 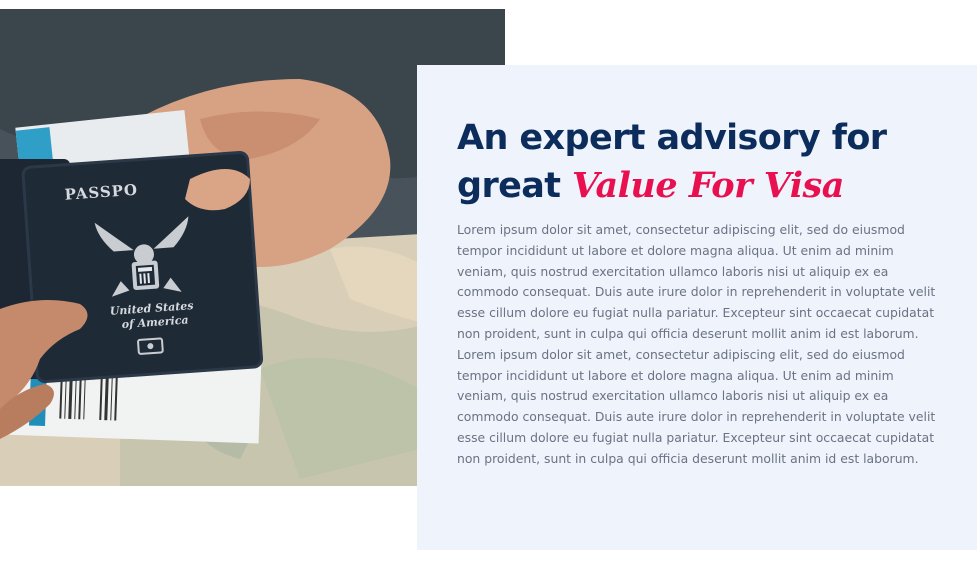 What do you see at coordinates (672, 138) in the screenshot?
I see `heading-line1: An expert advisory for` at bounding box center [672, 138].